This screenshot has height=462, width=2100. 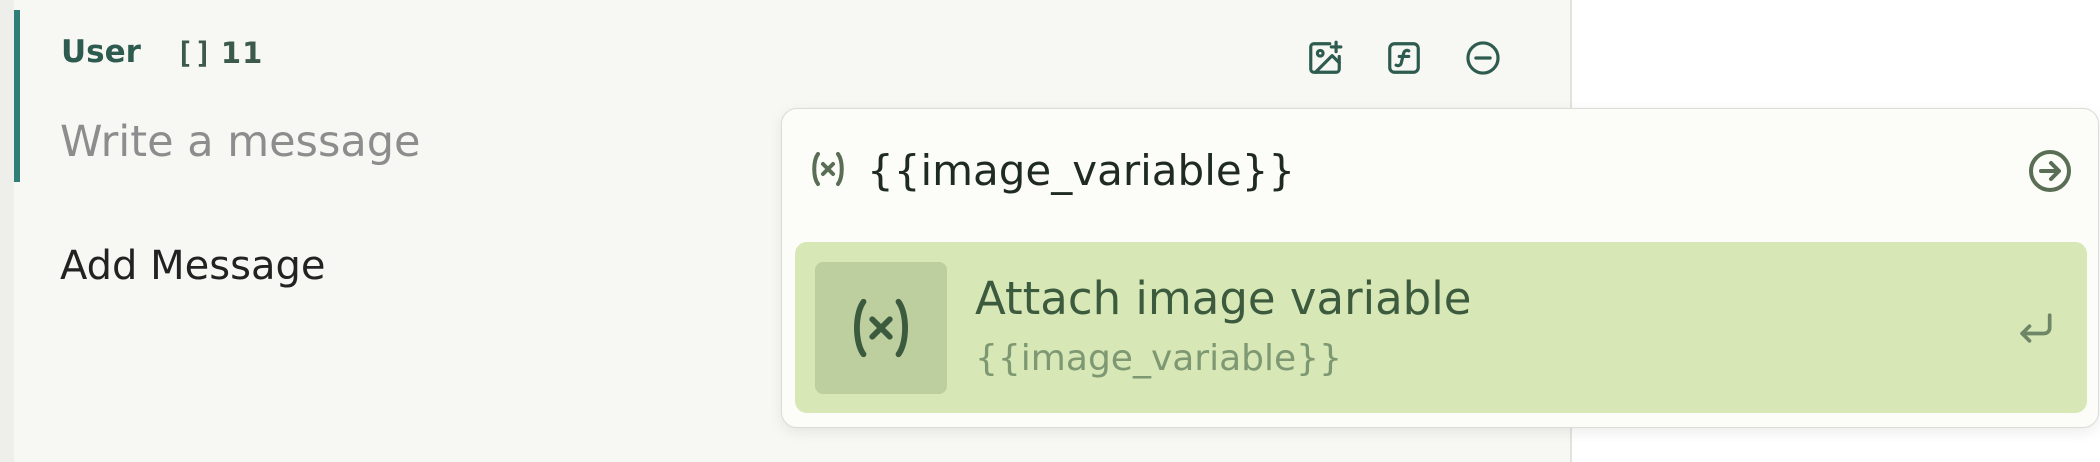 I want to click on brackets-icon: [], so click(x=194, y=53).